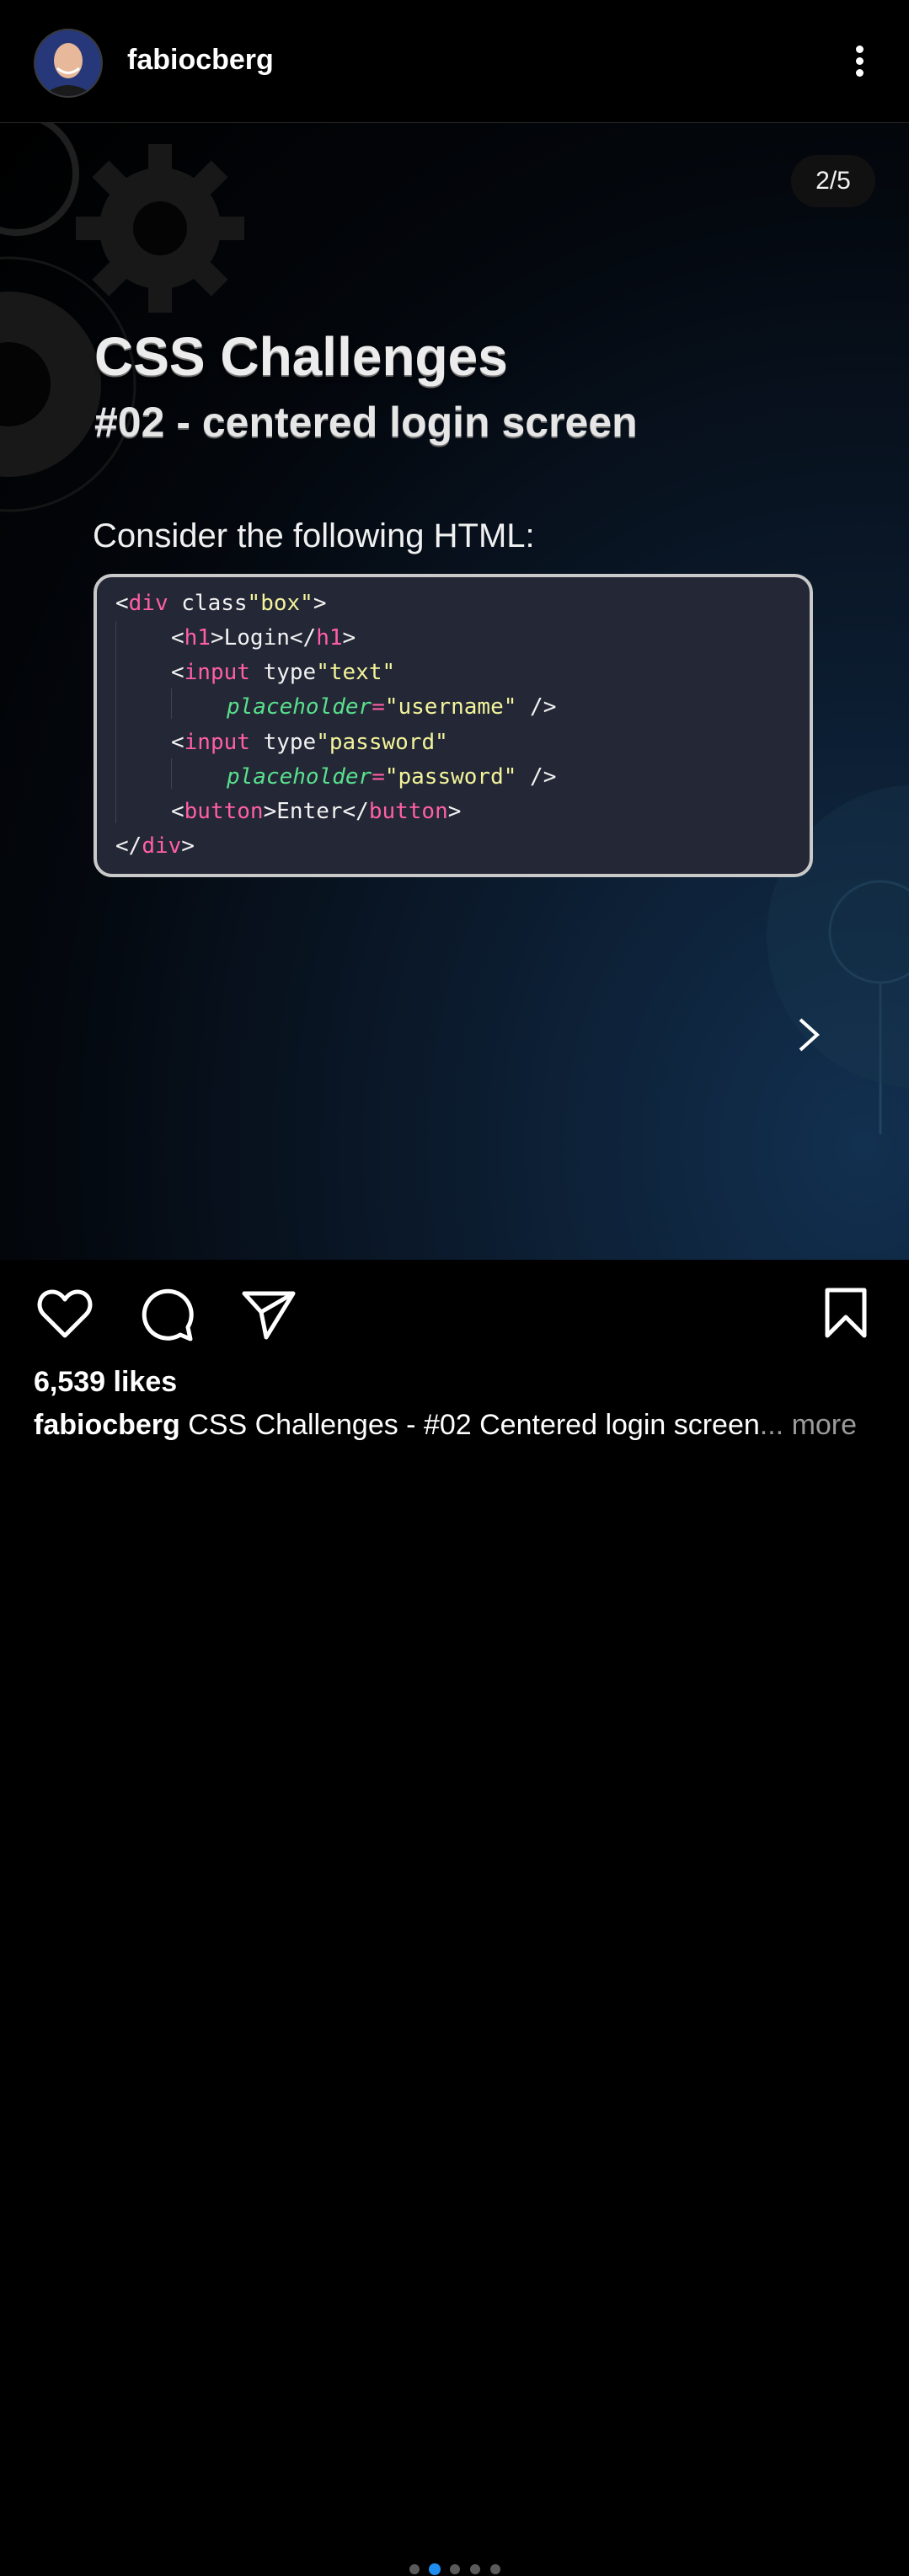 This screenshot has width=909, height=2576. Describe the element at coordinates (392, 707) in the screenshot. I see `code-line-4: placeholder="username" />` at that location.